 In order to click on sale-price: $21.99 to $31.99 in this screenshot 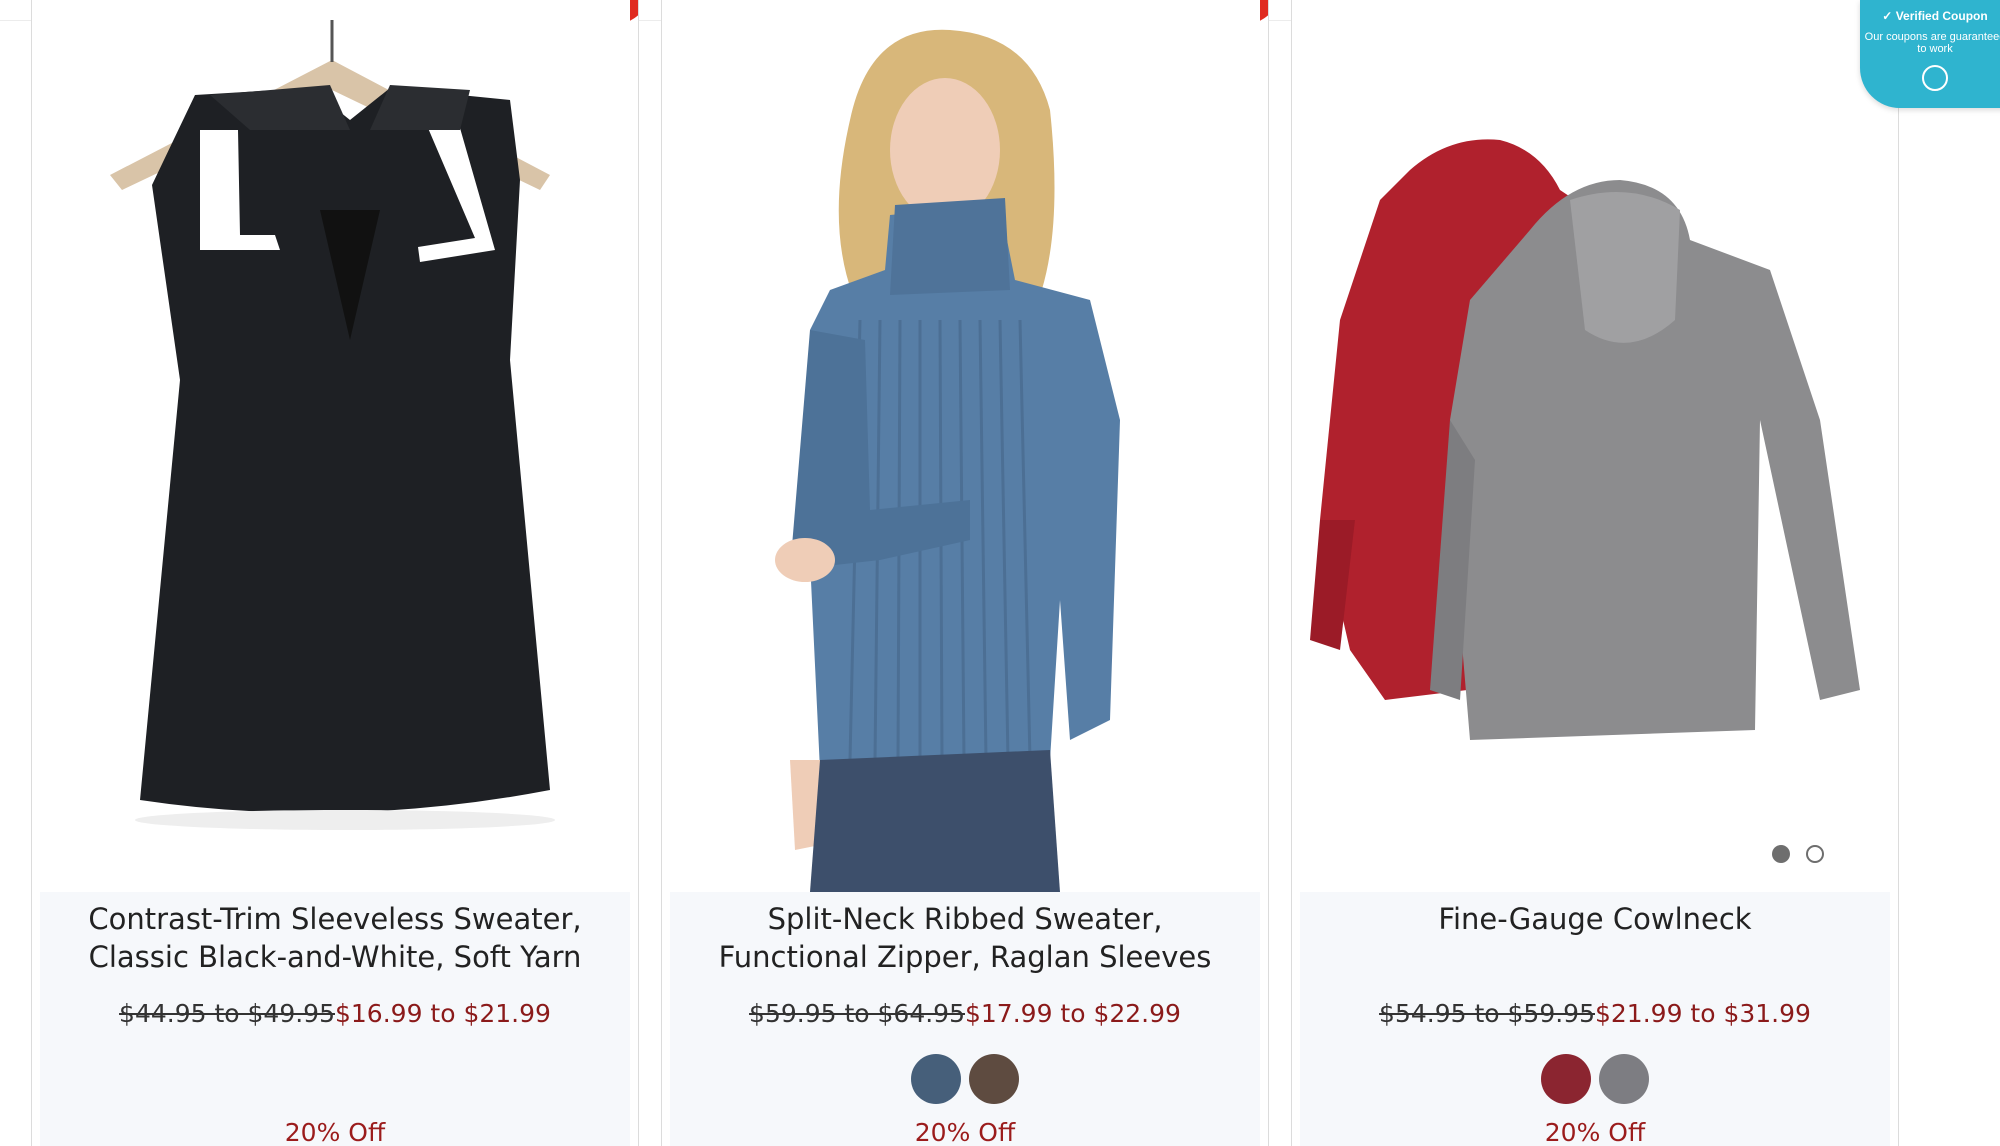, I will do `click(1703, 1013)`.